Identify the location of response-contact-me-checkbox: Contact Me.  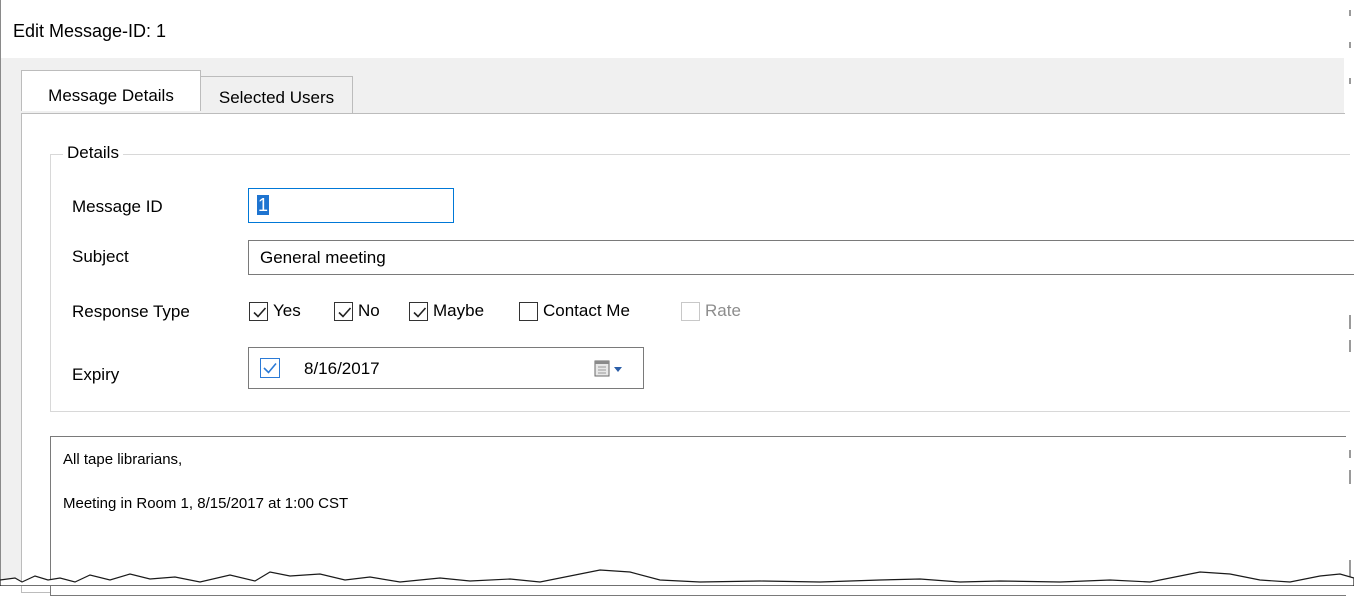
(574, 311).